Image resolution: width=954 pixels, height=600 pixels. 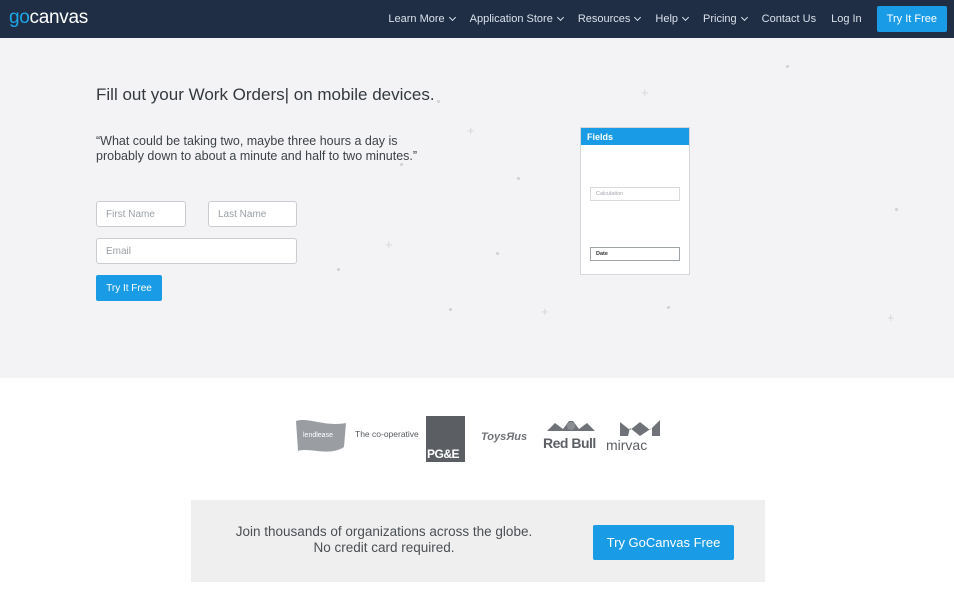 What do you see at coordinates (635, 254) in the screenshot?
I see `phone-date-field: Date` at bounding box center [635, 254].